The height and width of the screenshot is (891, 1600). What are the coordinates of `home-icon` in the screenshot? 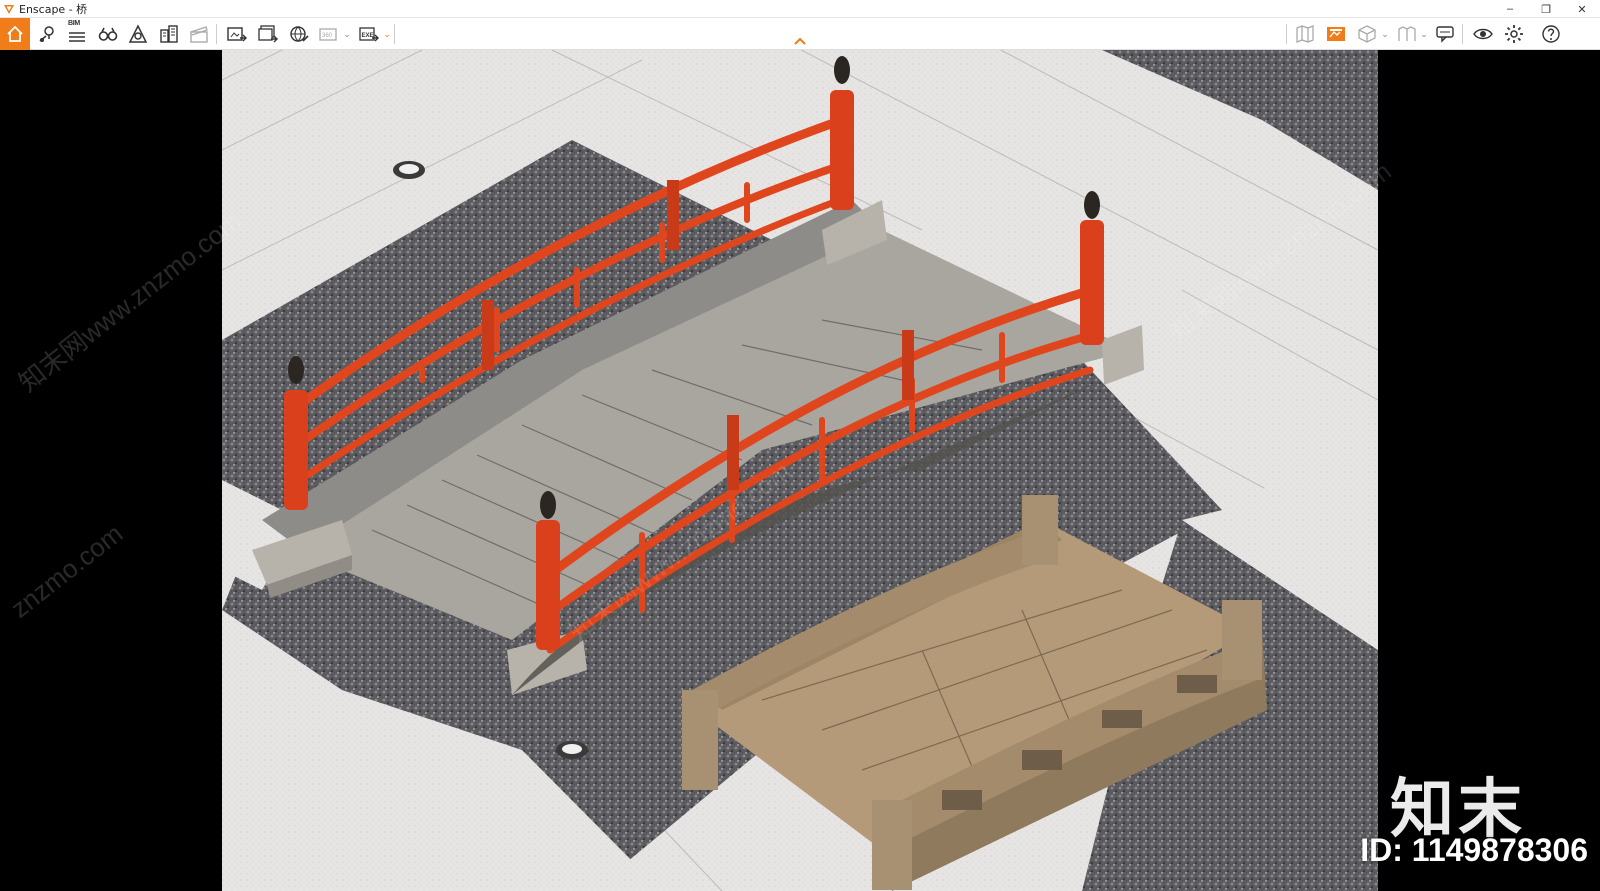 It's located at (15, 33).